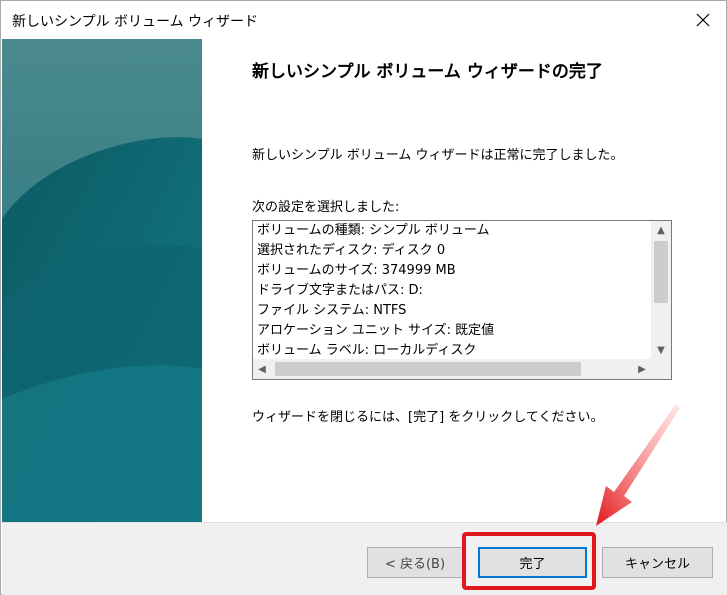  Describe the element at coordinates (356, 270) in the screenshot. I see `list-item: ボリュームのサイズ: 374999 MB` at that location.